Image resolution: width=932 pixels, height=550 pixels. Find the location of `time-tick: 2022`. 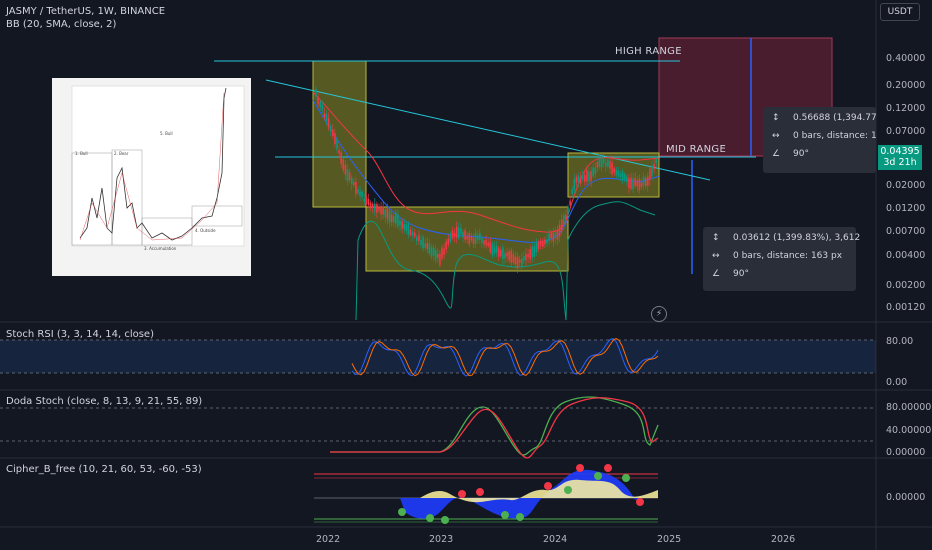

time-tick: 2022 is located at coordinates (328, 539).